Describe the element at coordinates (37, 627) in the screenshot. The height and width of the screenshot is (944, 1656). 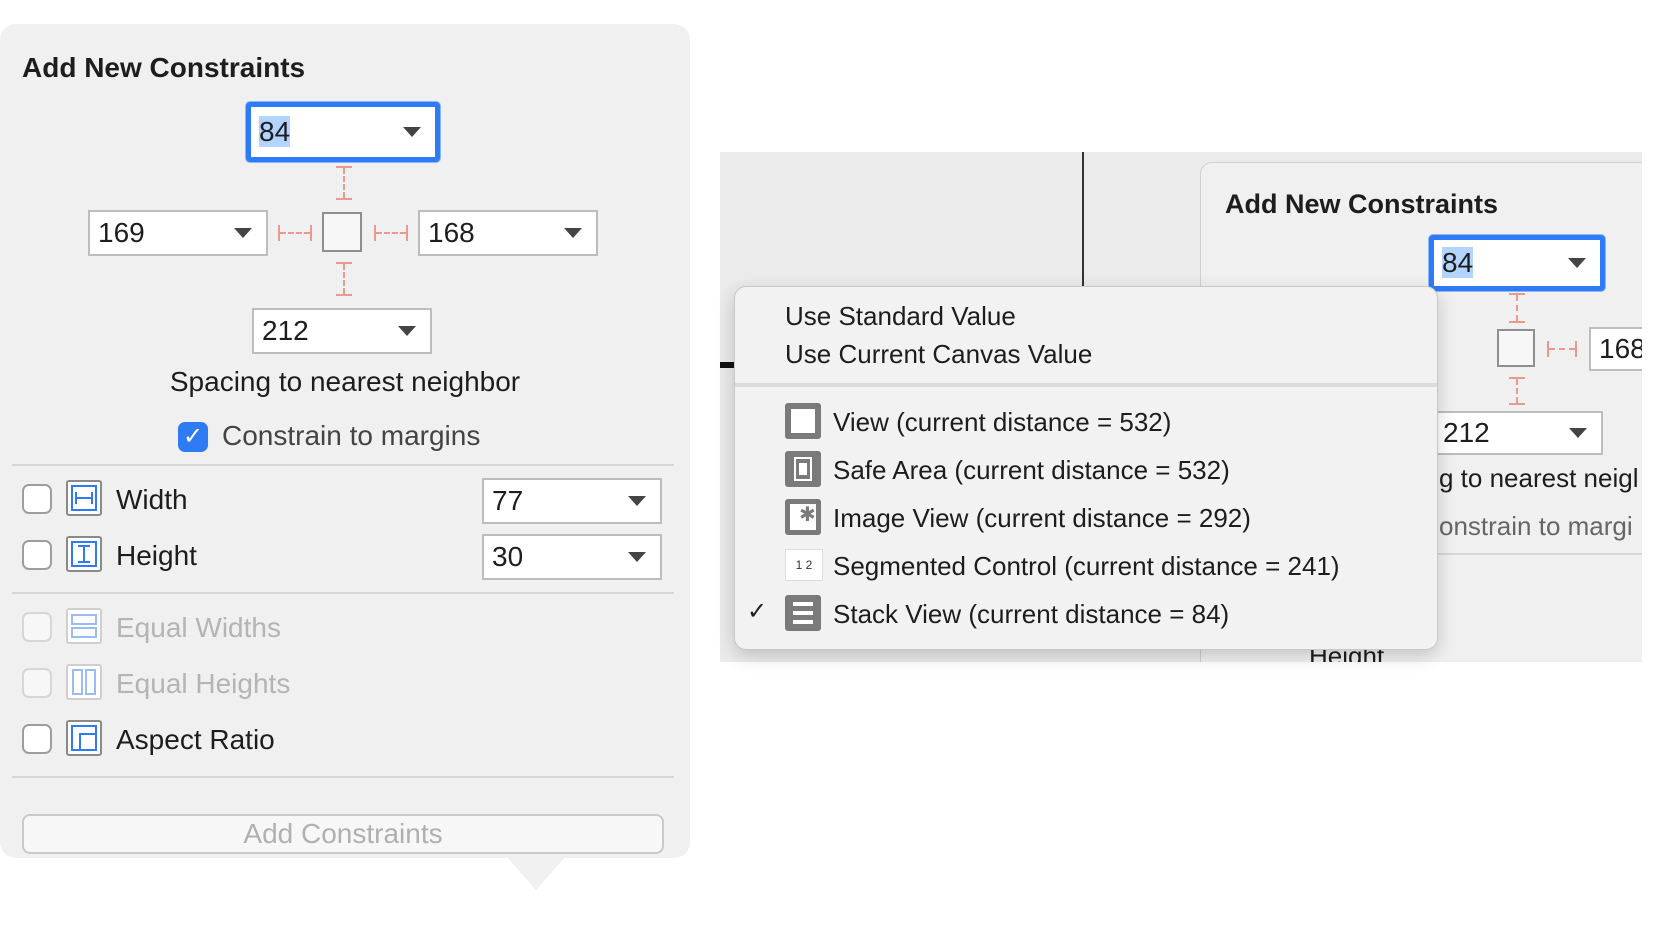
I see `equal-widths-checkbox` at that location.